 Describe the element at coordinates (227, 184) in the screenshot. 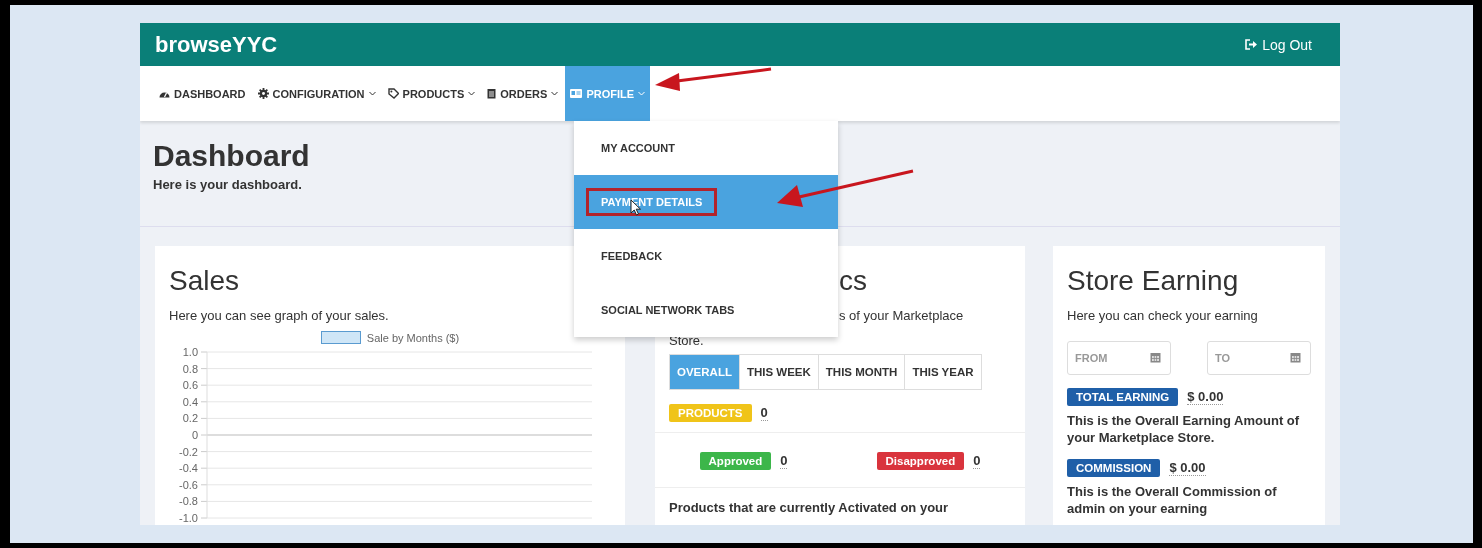

I see `page-subtitle: Here is your dashboard.` at that location.